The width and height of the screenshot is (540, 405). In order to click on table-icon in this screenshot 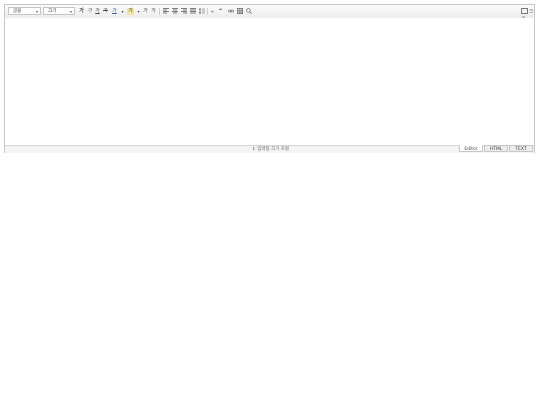, I will do `click(239, 11)`.